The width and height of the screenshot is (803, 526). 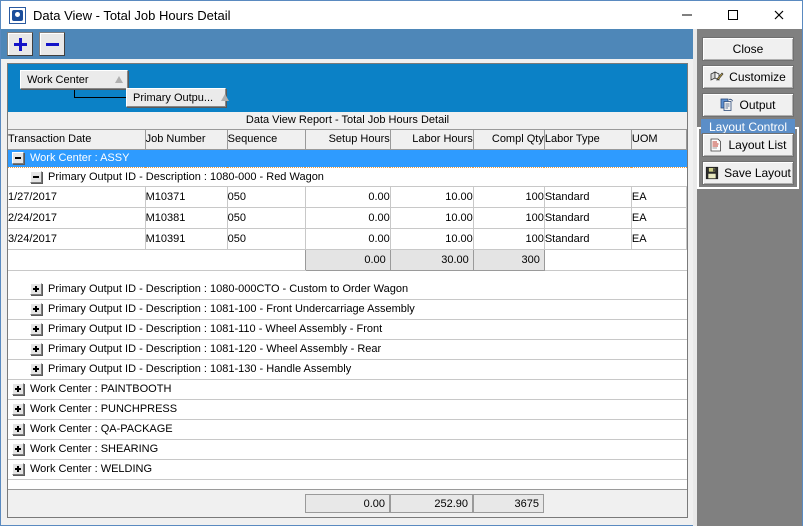 What do you see at coordinates (508, 259) in the screenshot?
I see `subtotal-compl-qty: 300` at bounding box center [508, 259].